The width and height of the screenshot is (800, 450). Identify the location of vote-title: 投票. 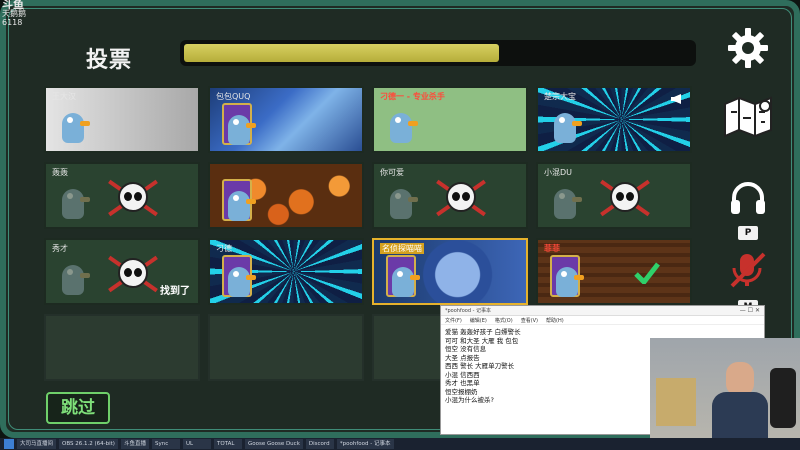
(109, 60).